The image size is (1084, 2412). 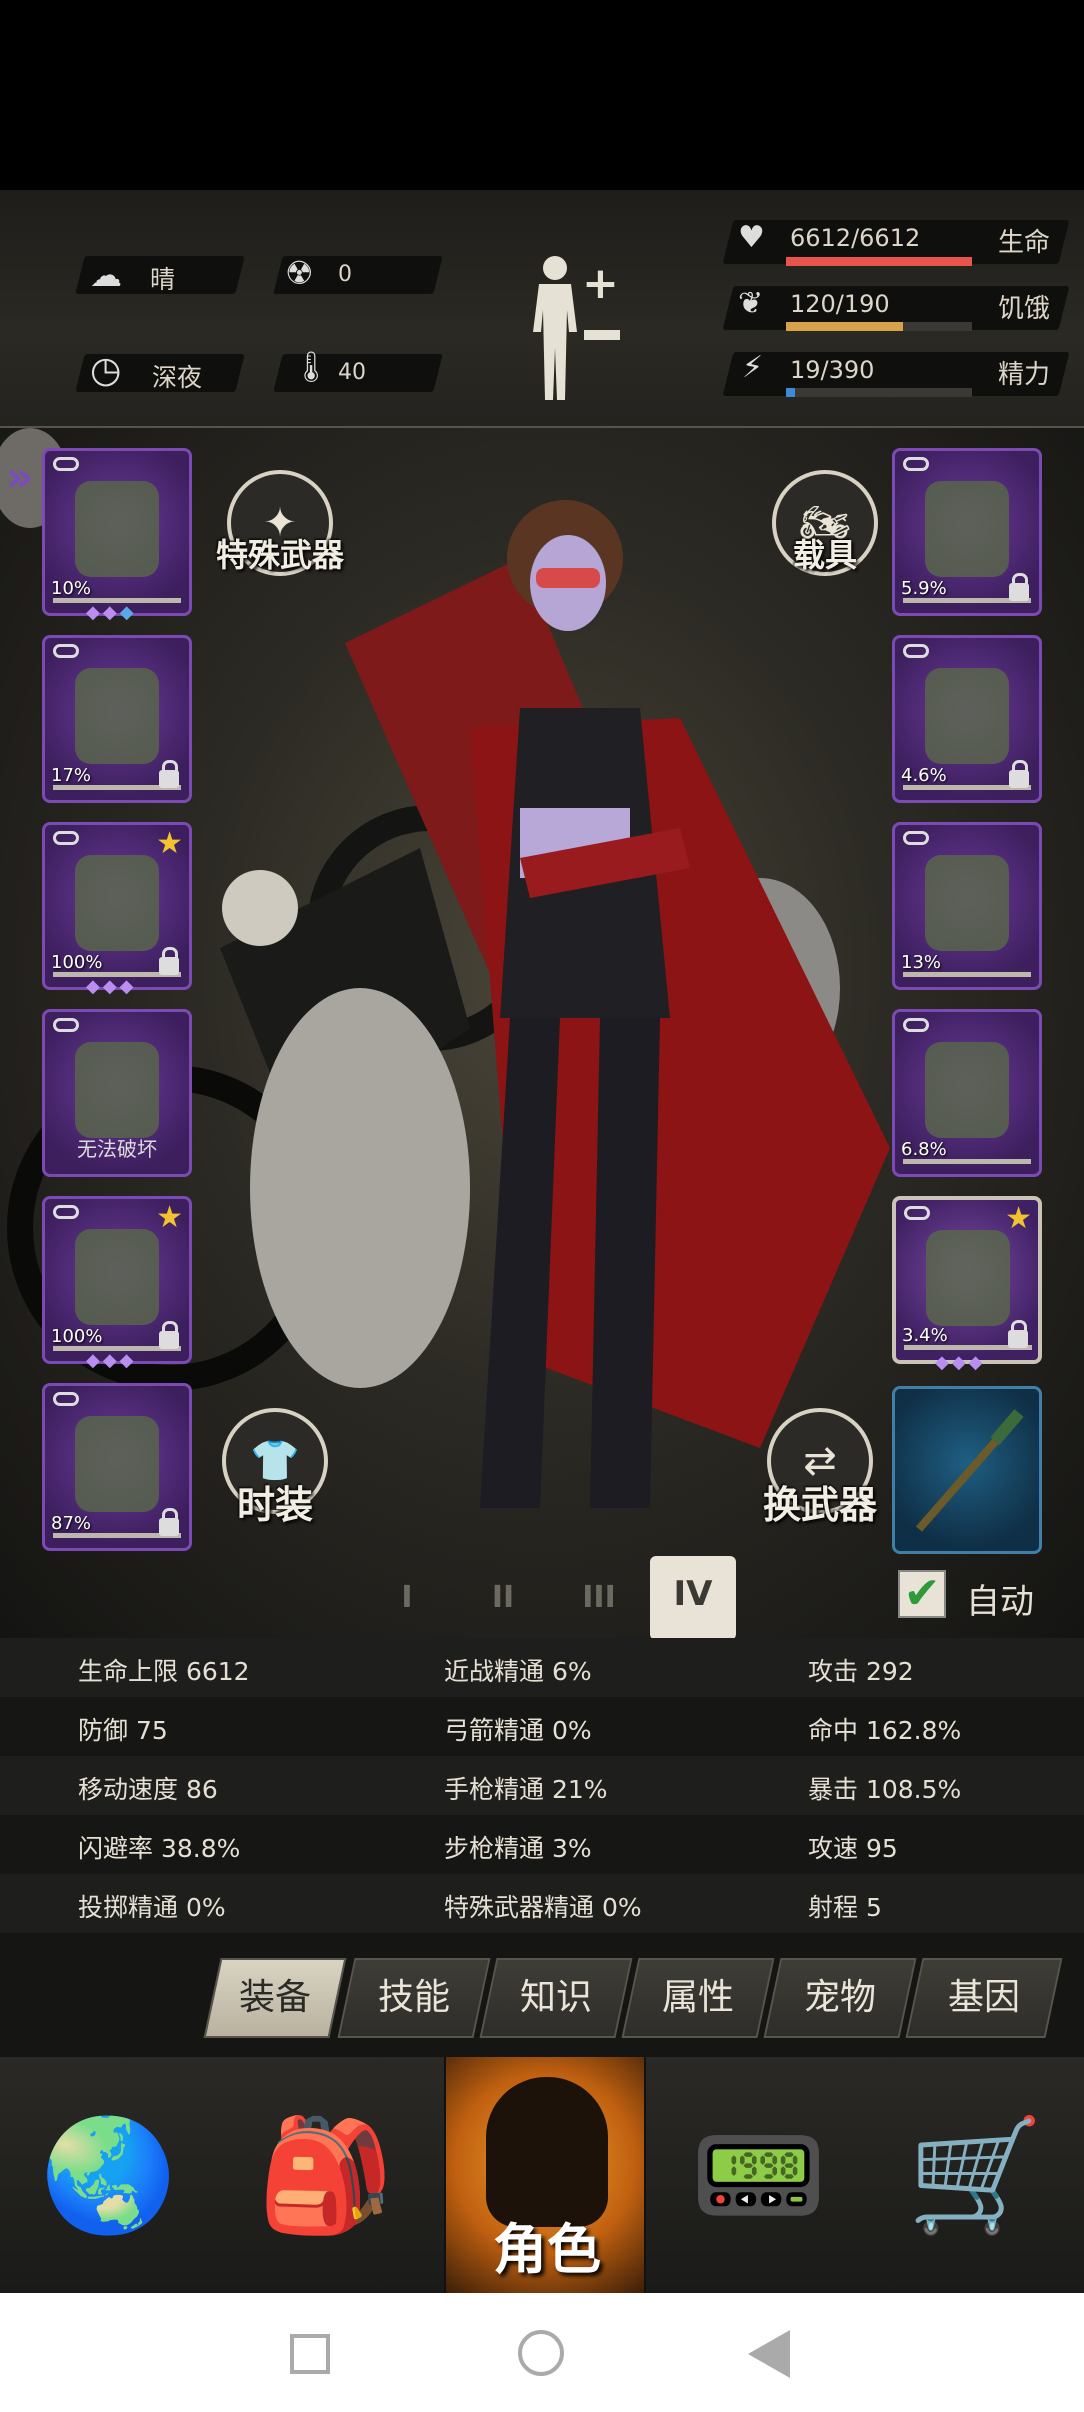 What do you see at coordinates (853, 1848) in the screenshot?
I see `stat-cell: 攻速 95` at bounding box center [853, 1848].